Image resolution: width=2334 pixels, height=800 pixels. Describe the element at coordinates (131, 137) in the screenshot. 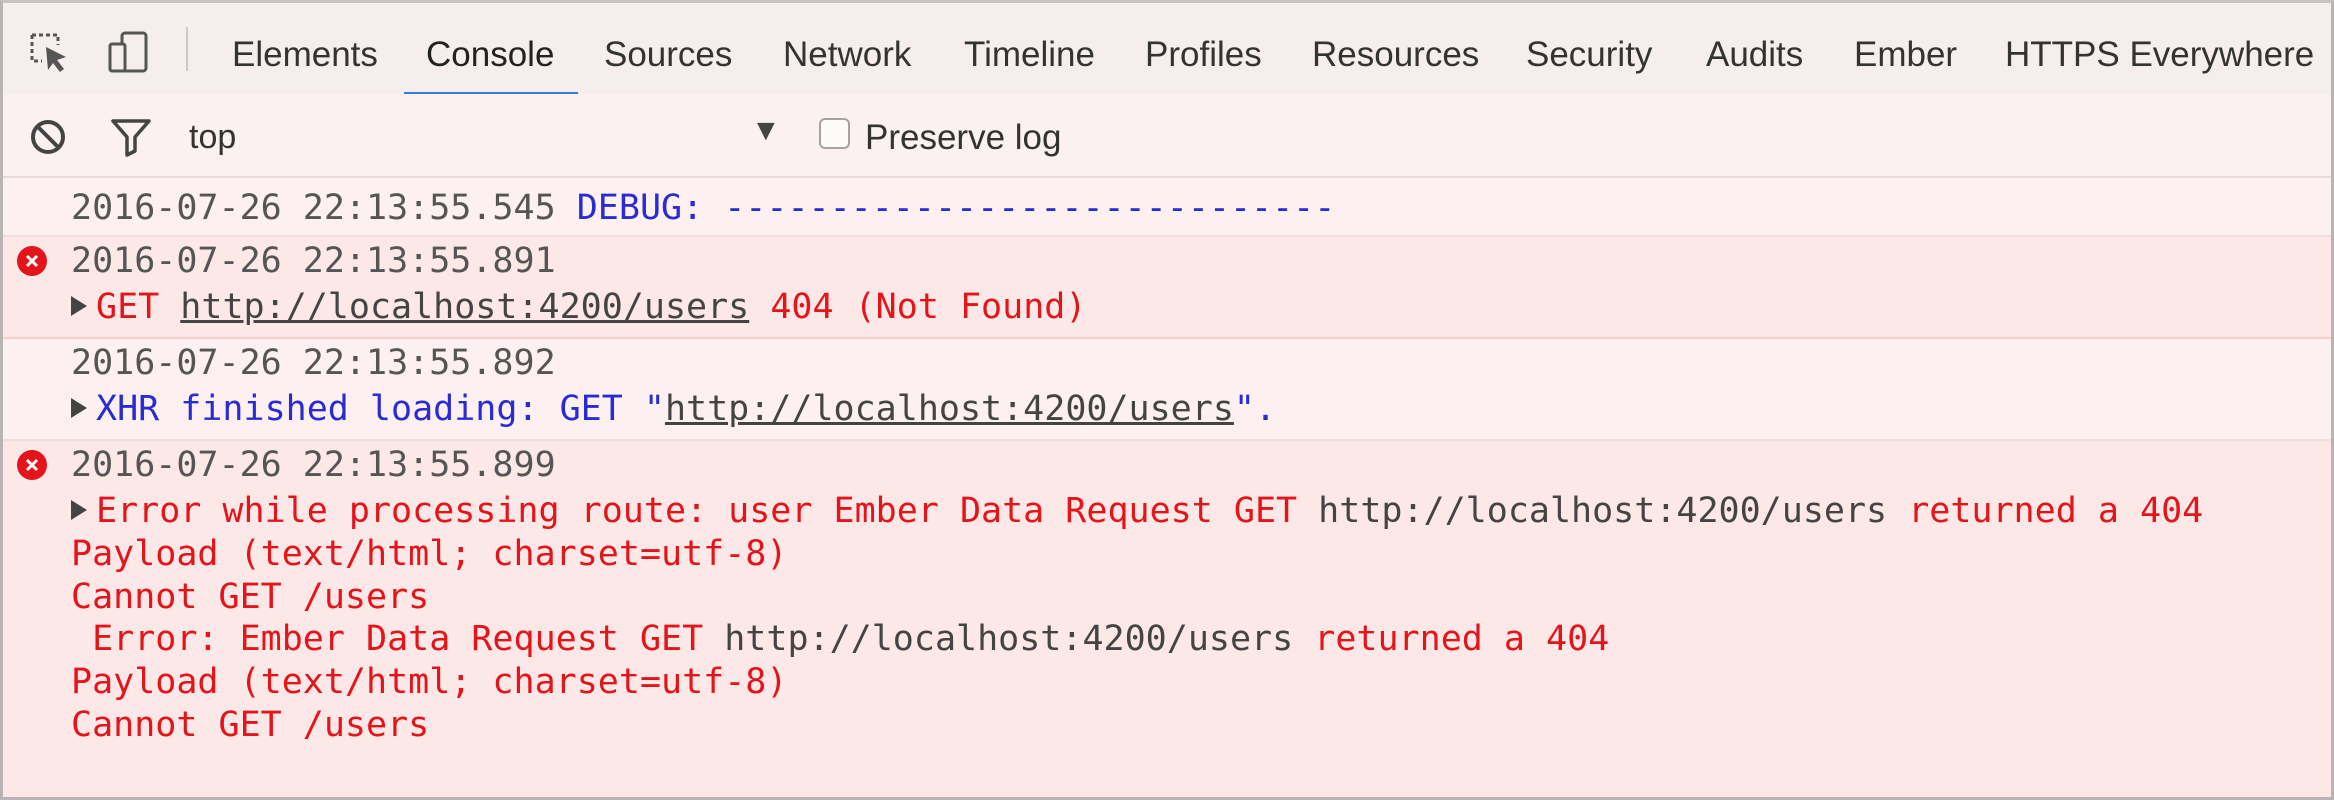

I see `filter-icon` at that location.